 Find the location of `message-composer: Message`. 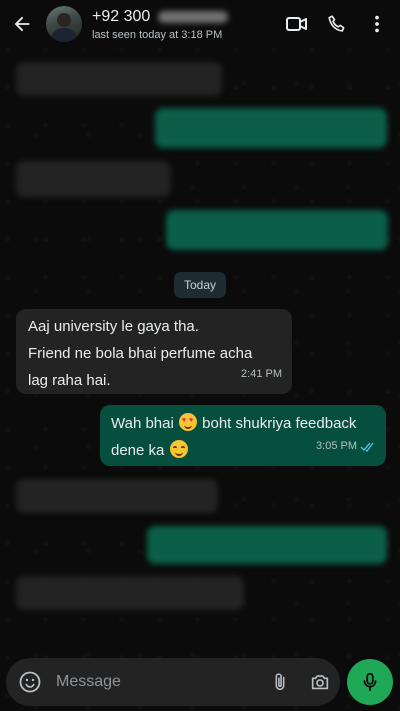

message-composer: Message is located at coordinates (173, 682).